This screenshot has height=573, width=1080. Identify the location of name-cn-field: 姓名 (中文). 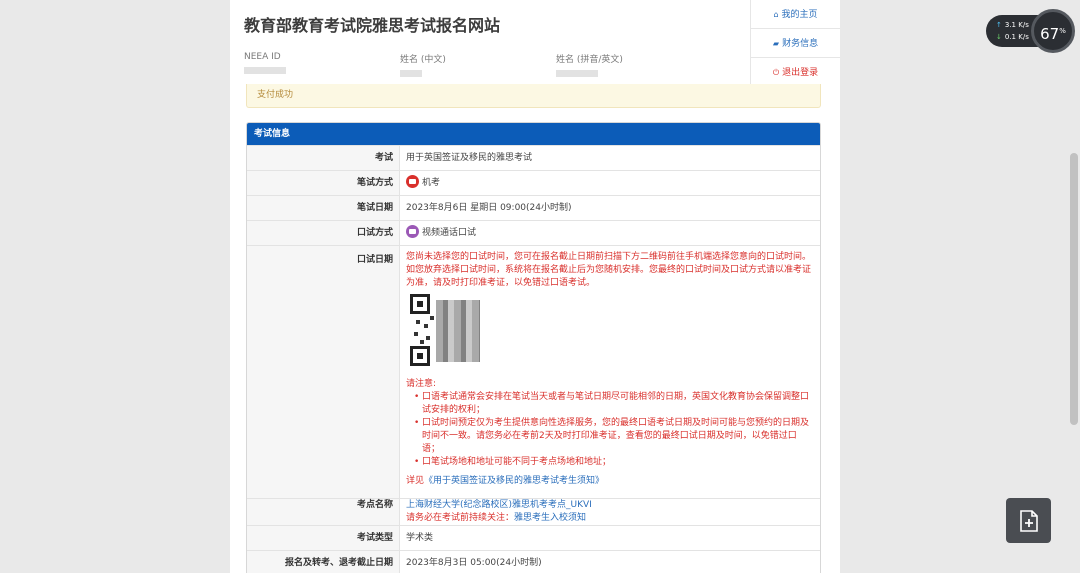
(423, 64).